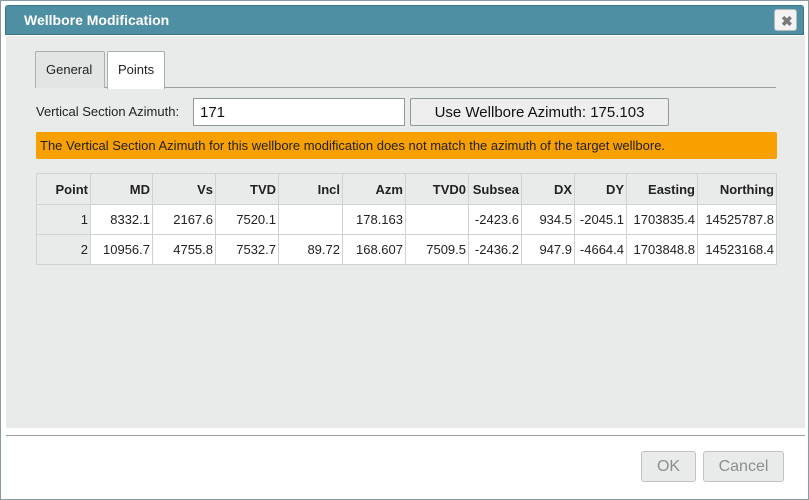 Image resolution: width=809 pixels, height=500 pixels. What do you see at coordinates (108, 111) in the screenshot?
I see `vertical-section-azimuth-label: Vertical Section Azimuth:` at bounding box center [108, 111].